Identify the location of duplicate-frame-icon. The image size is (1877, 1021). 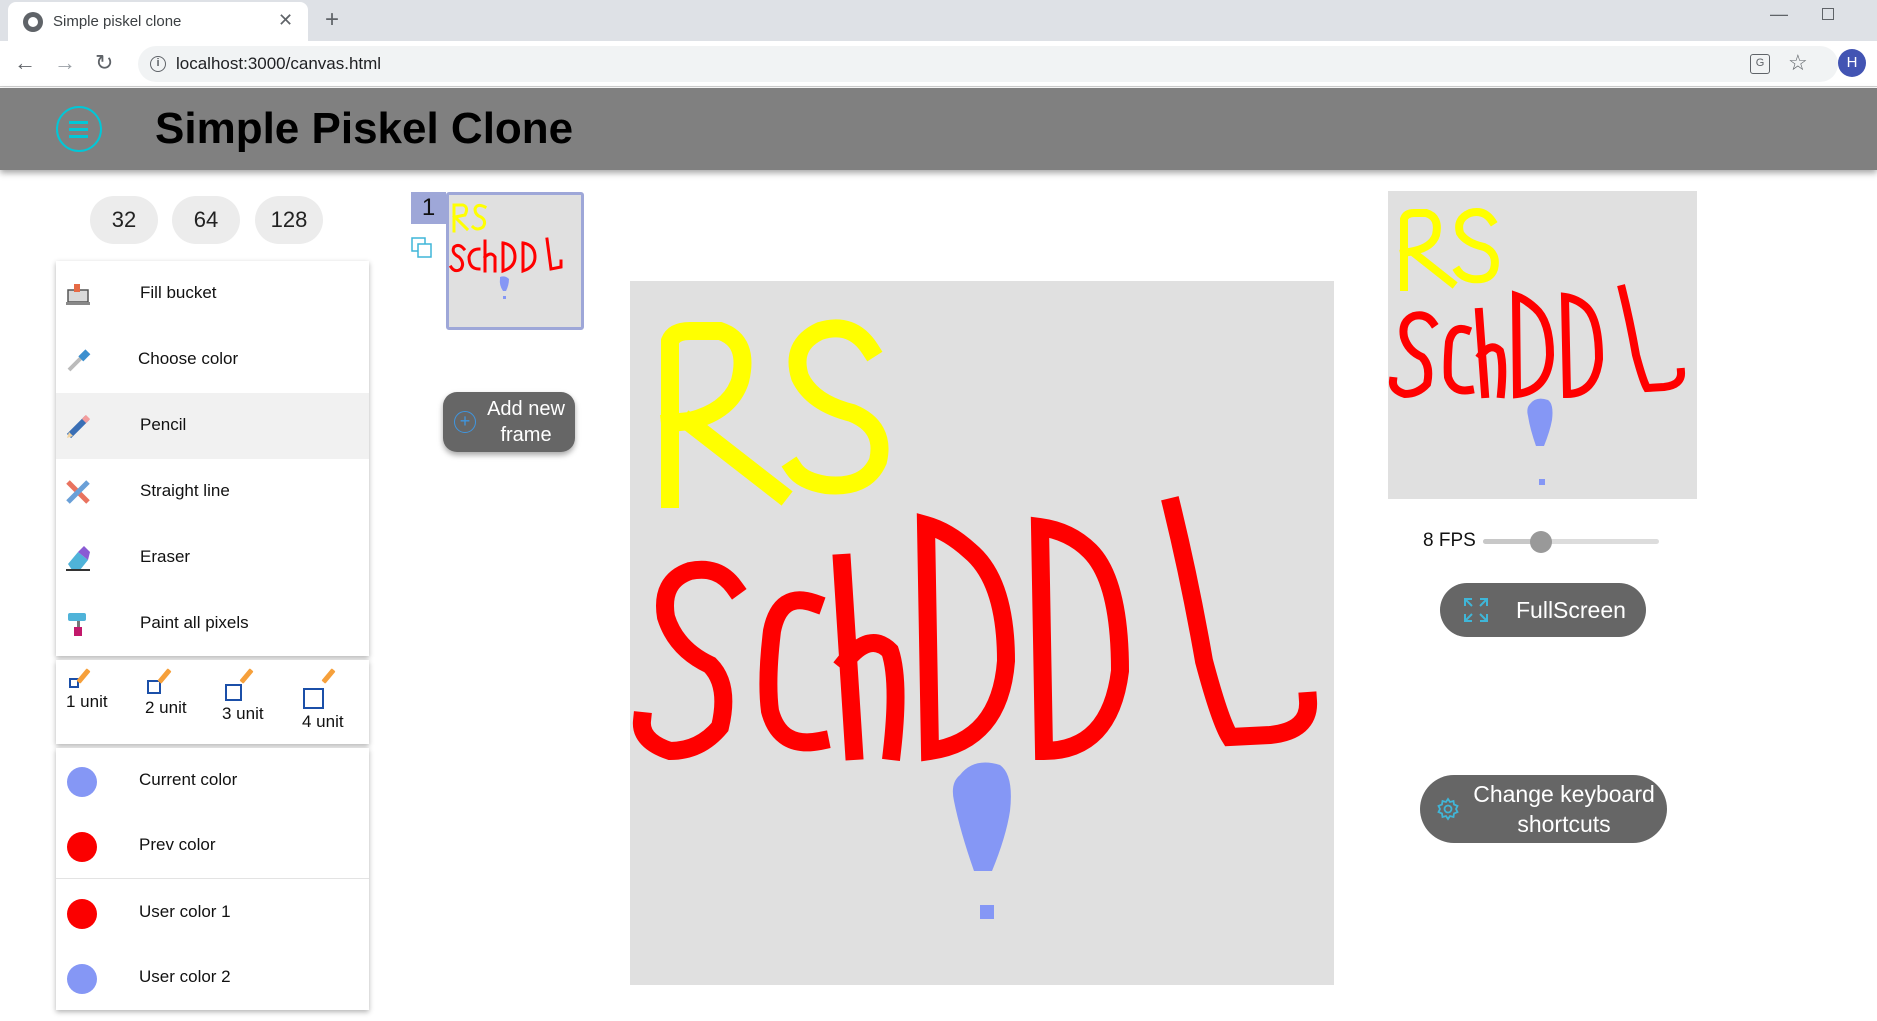
(422, 248).